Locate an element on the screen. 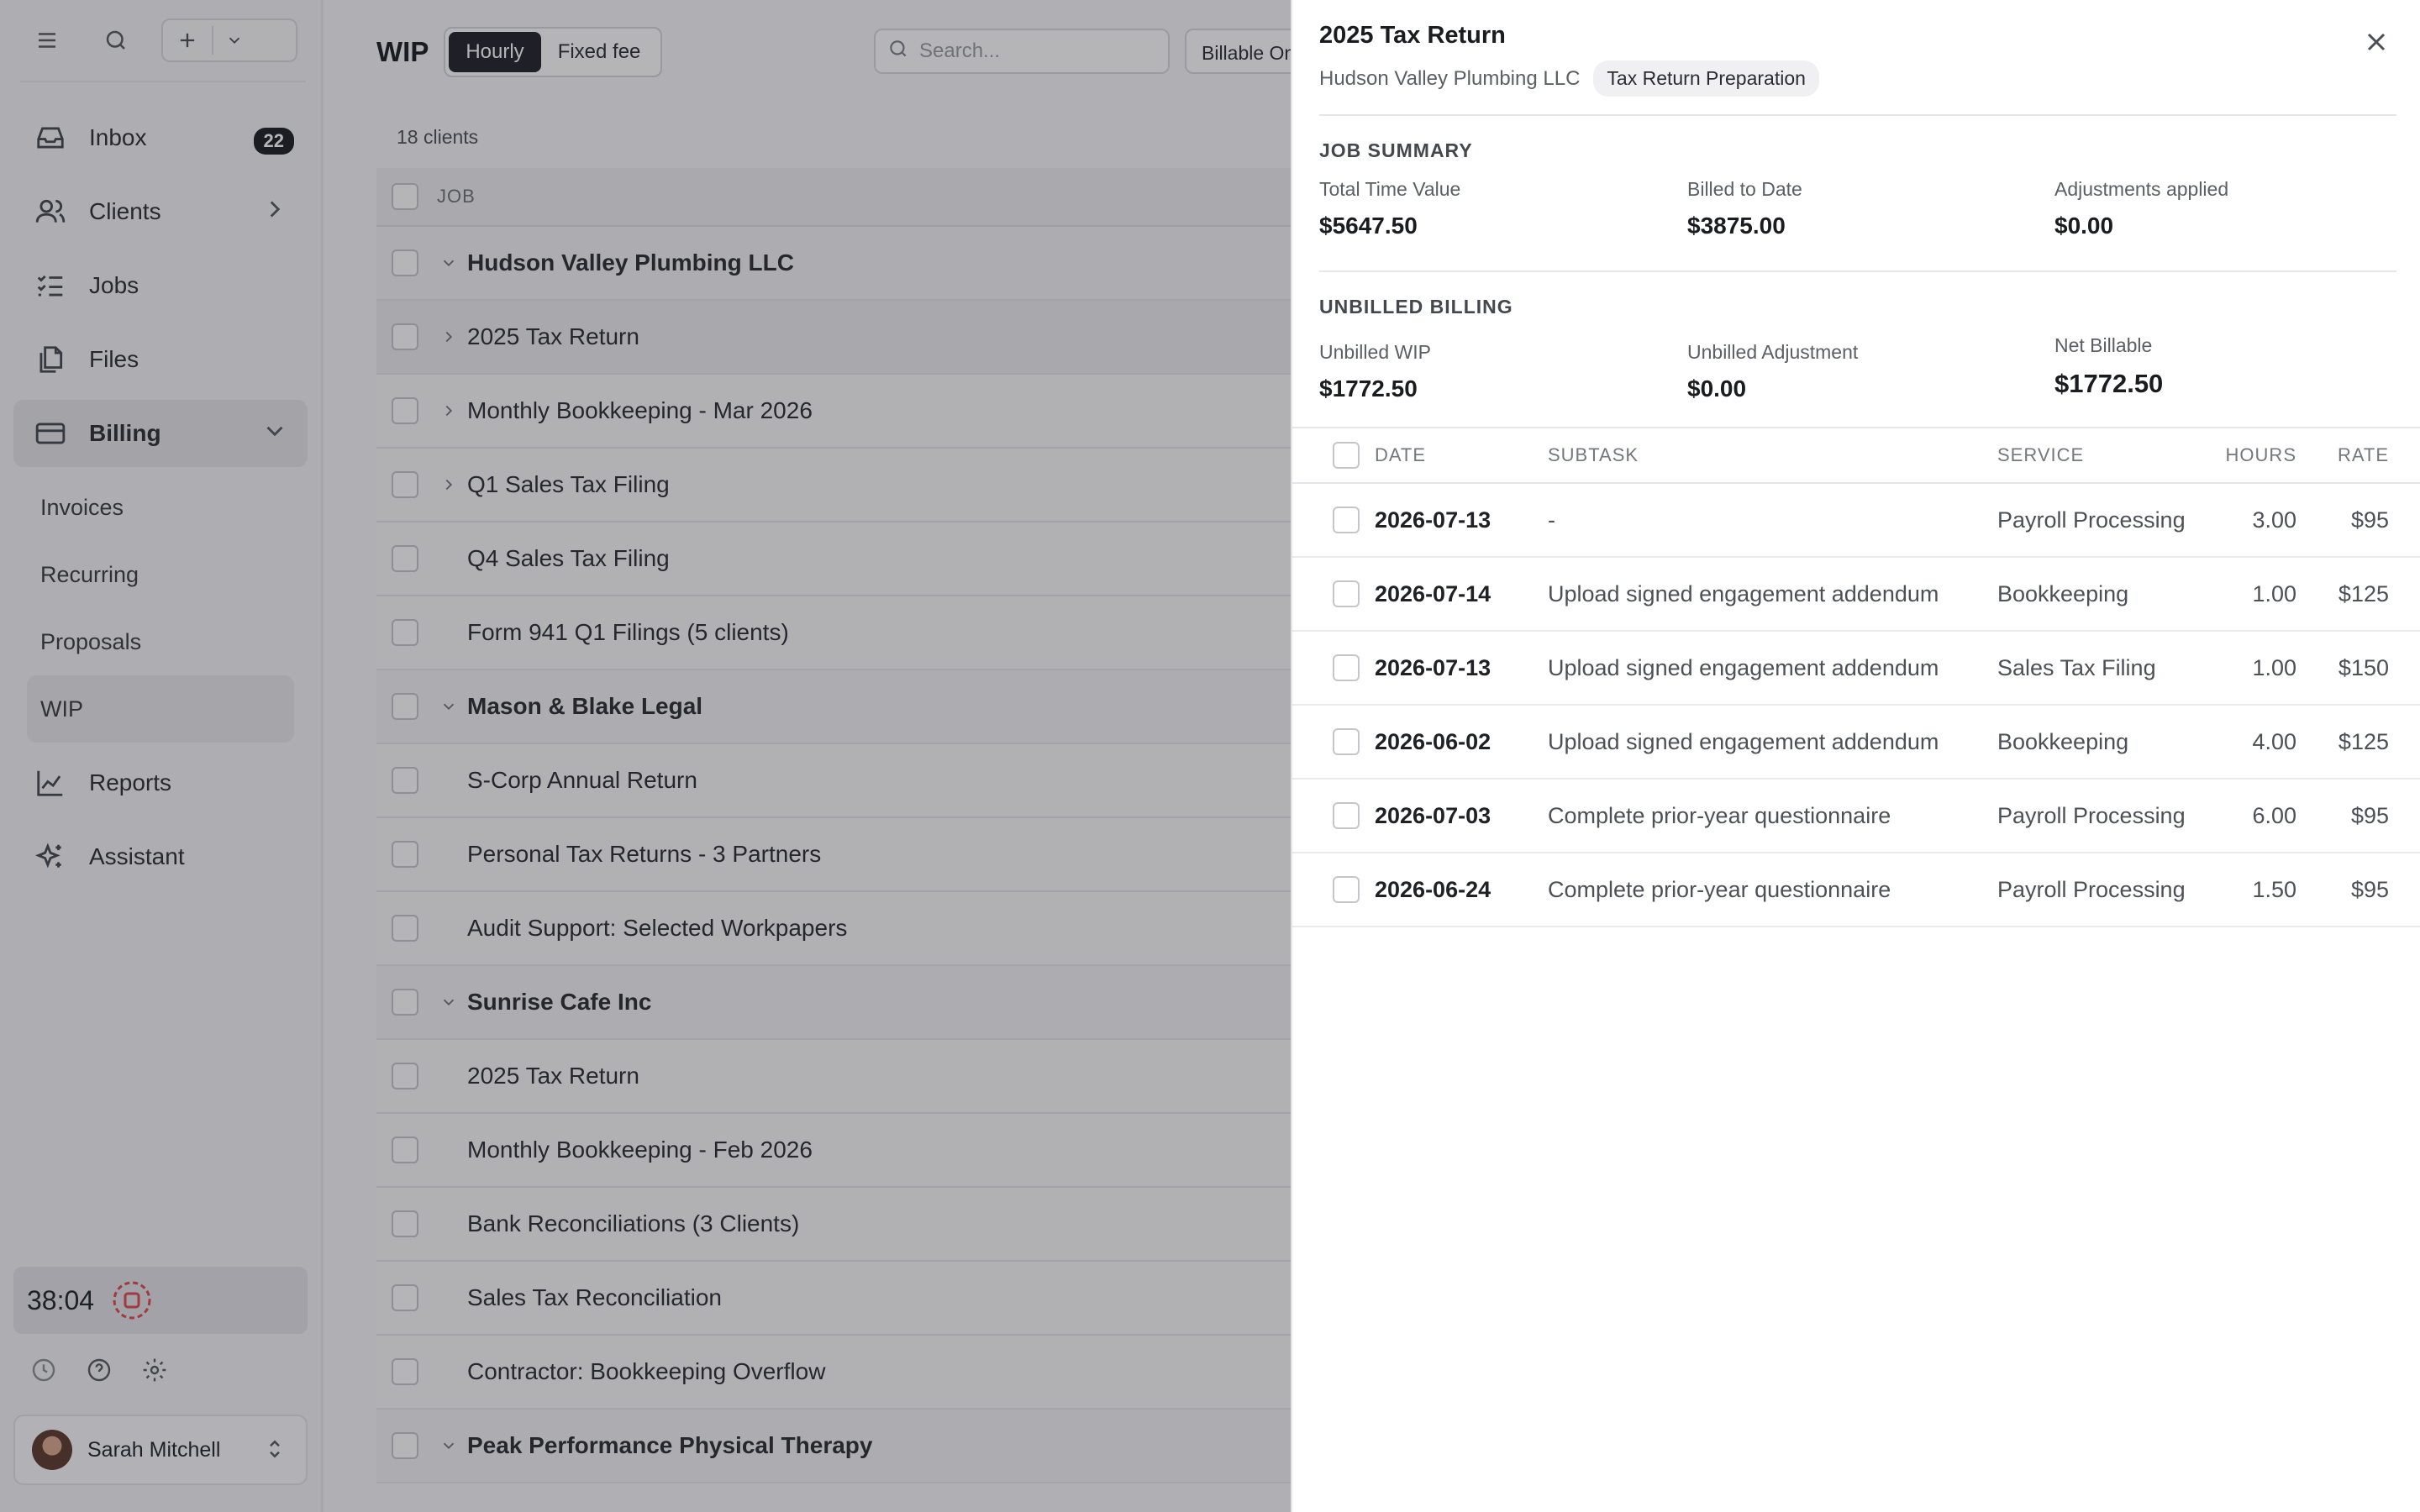 The width and height of the screenshot is (2420, 1512). column-header-rate: RATE is located at coordinates (2363, 454).